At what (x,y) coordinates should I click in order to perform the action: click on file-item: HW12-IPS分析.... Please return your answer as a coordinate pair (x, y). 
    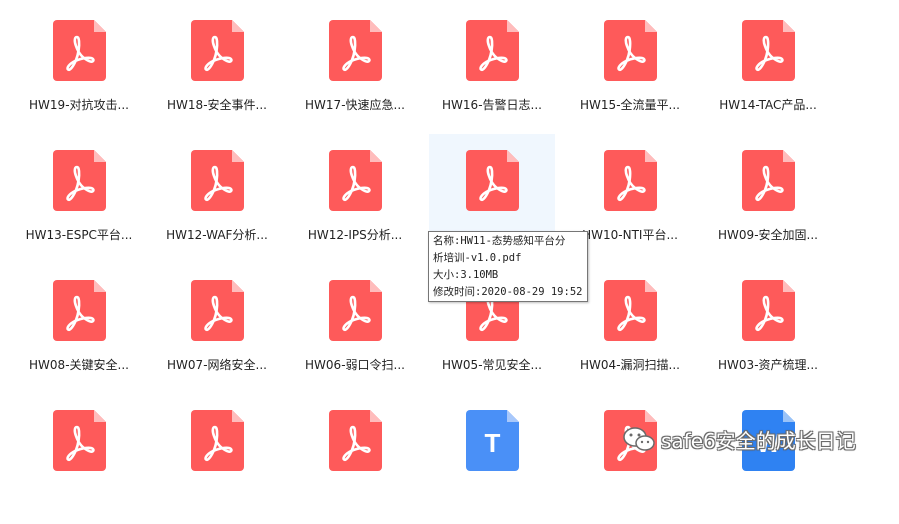
    Looking at the image, I should click on (355, 199).